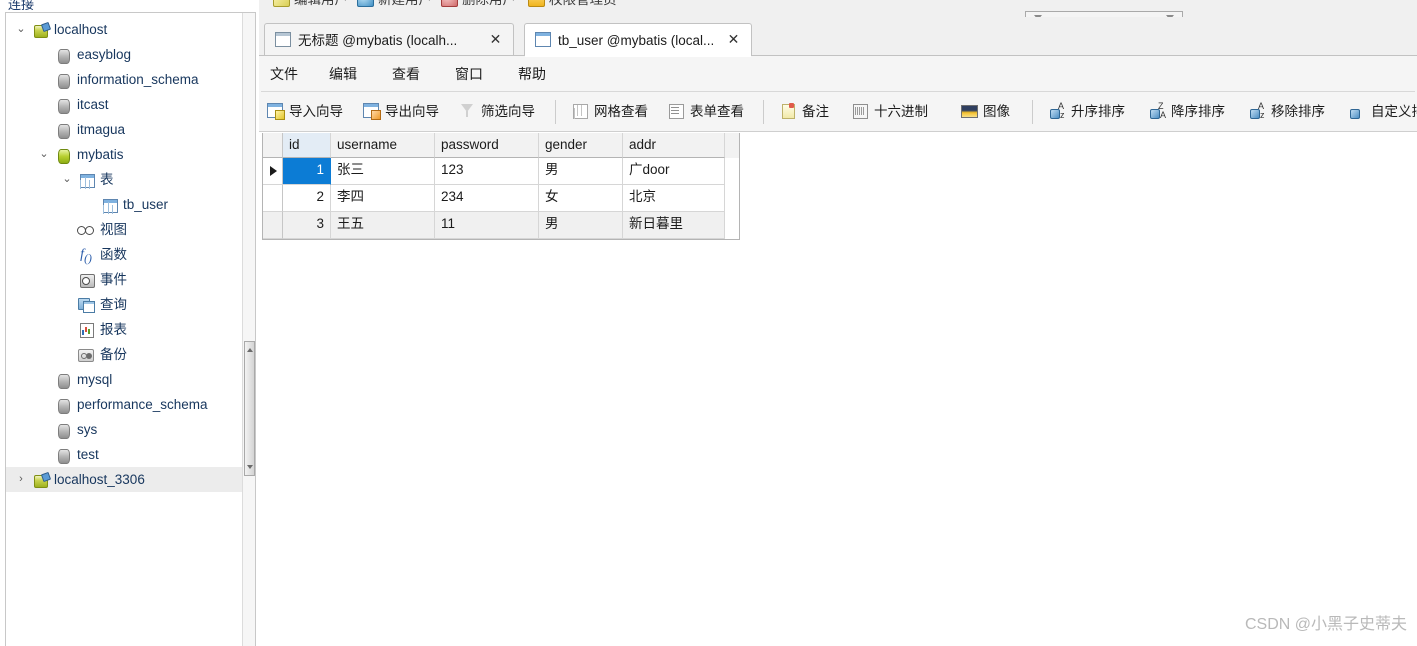 The height and width of the screenshot is (646, 1417). I want to click on tree-item-easyblog: easyblog, so click(128, 54).